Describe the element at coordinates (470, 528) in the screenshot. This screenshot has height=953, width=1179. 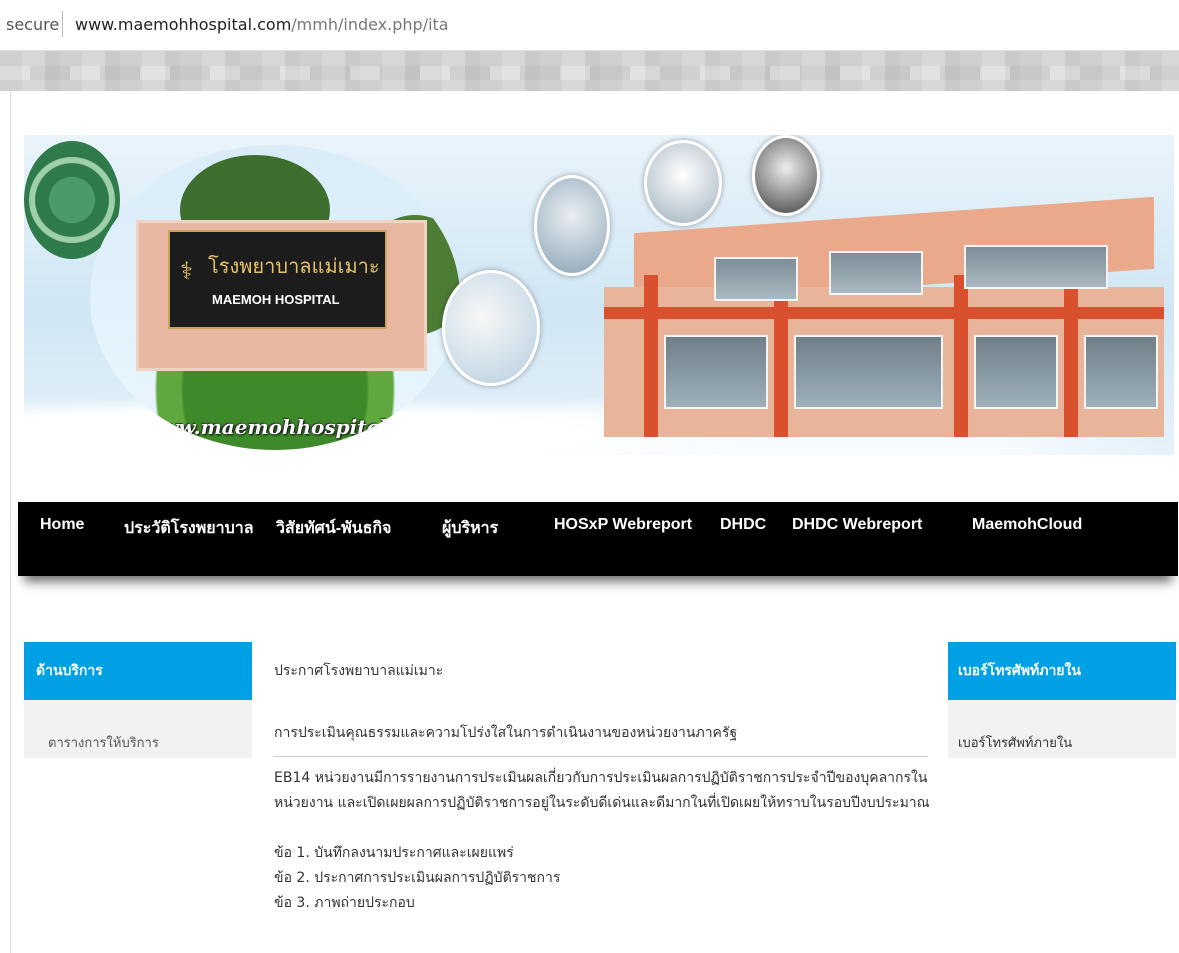
I see `nav-executives: ผู้บริหาร` at that location.